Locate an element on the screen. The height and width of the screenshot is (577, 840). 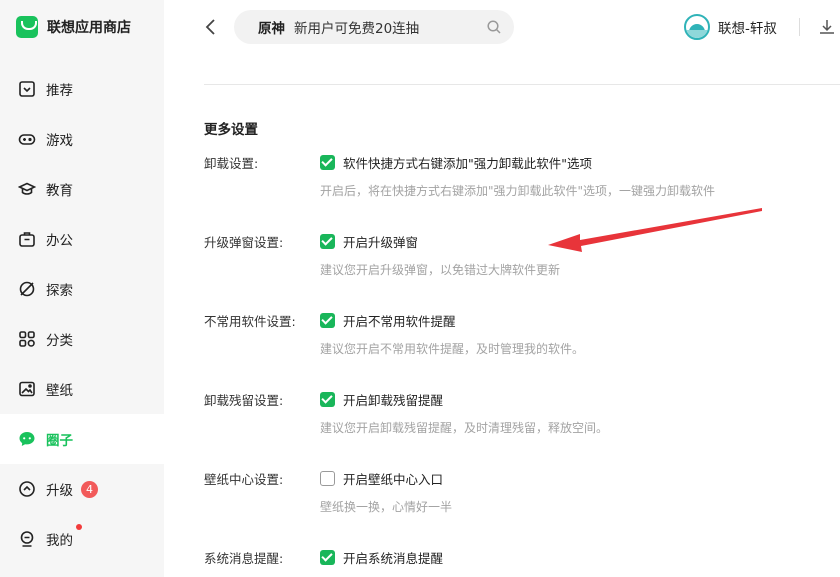
checkbox-label: 开启不常用软件提醒 is located at coordinates (399, 321).